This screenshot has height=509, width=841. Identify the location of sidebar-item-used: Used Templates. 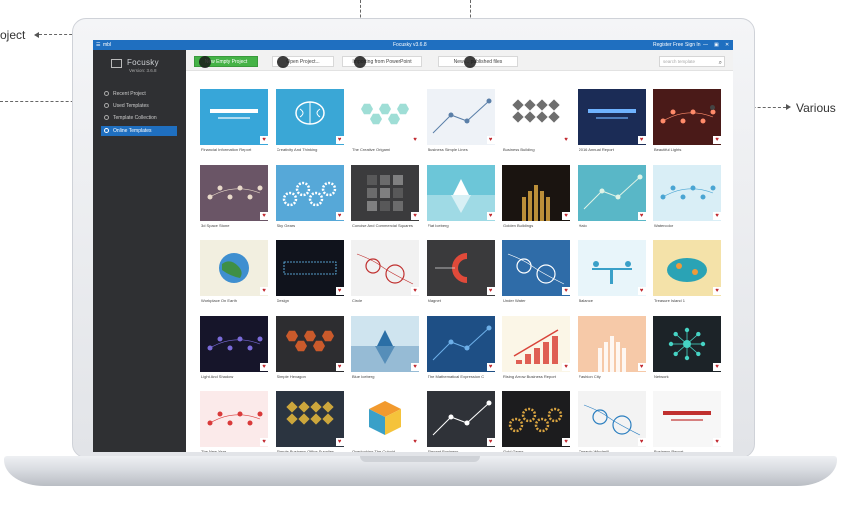
(139, 106).